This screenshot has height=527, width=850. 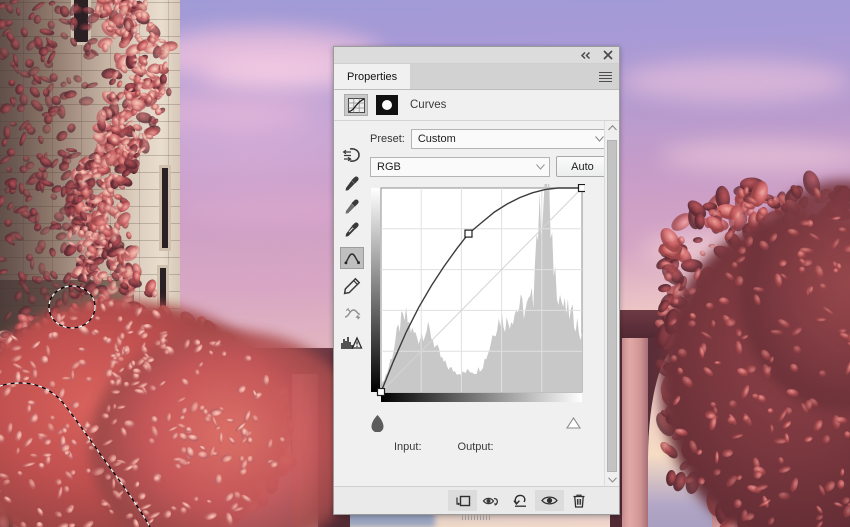 What do you see at coordinates (475, 447) in the screenshot?
I see `output-readout: Output:` at bounding box center [475, 447].